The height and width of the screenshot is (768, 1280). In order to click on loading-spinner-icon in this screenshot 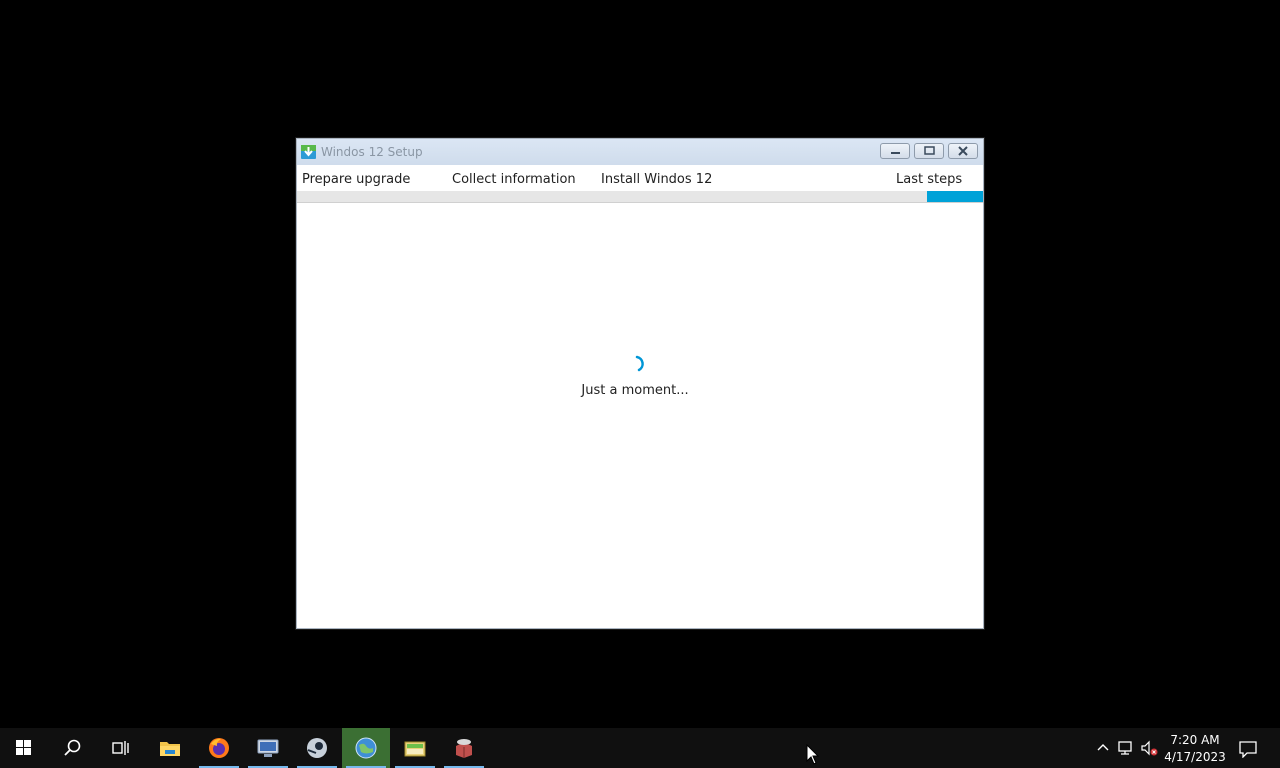, I will do `click(639, 363)`.